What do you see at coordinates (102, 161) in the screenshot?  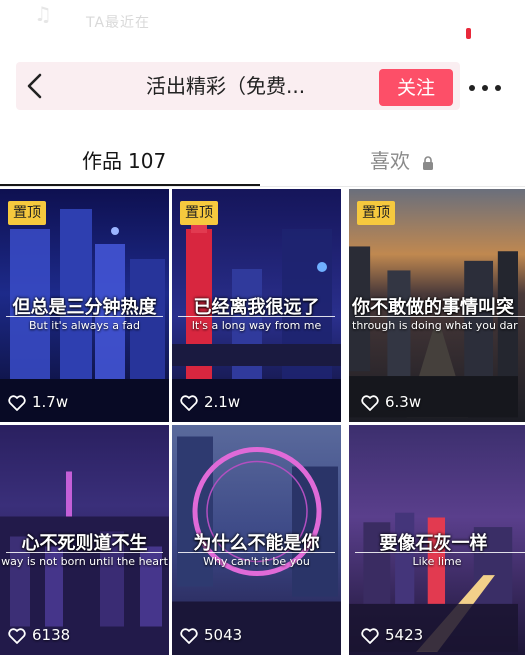 I see `tab-works-label: 作品` at bounding box center [102, 161].